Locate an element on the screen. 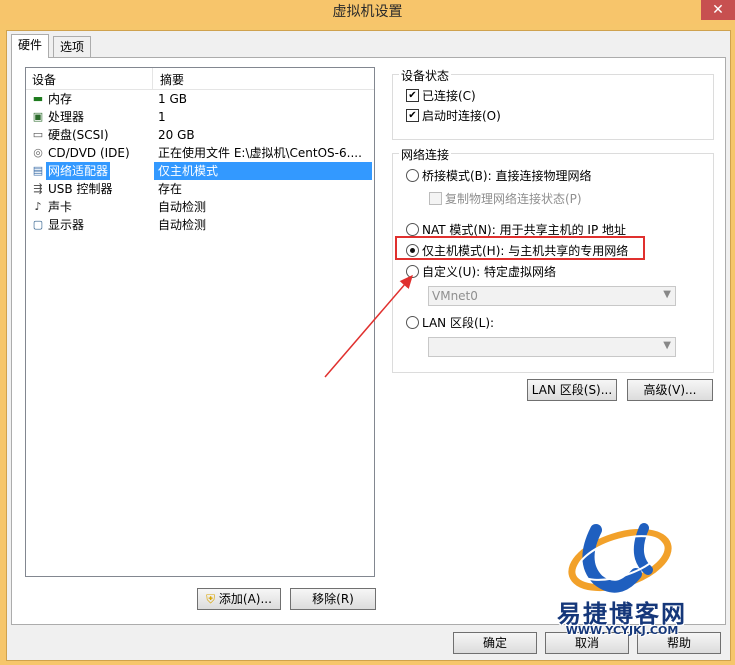 This screenshot has height=665, width=735. custom-label: 自定义(U): 特定虚拟网络 is located at coordinates (489, 271).